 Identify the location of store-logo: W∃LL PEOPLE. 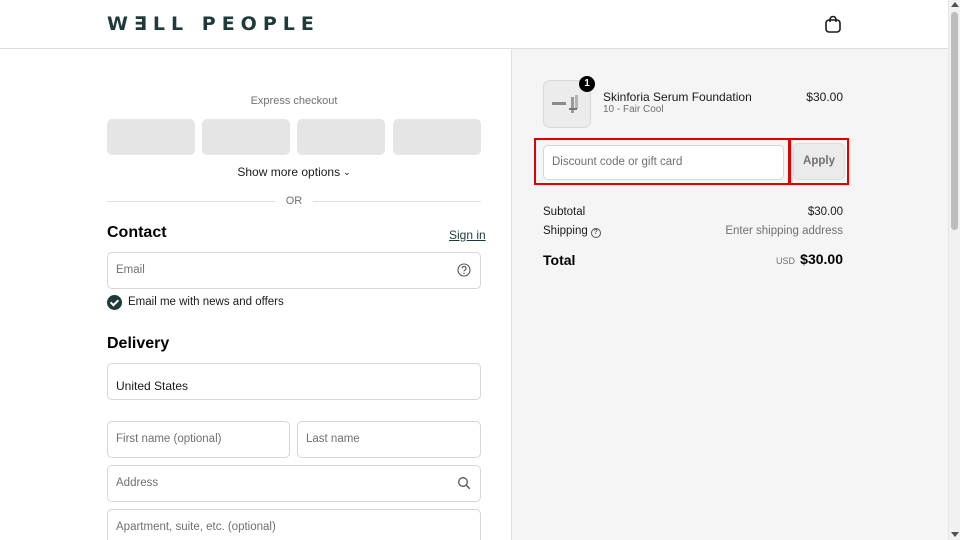
(213, 24).